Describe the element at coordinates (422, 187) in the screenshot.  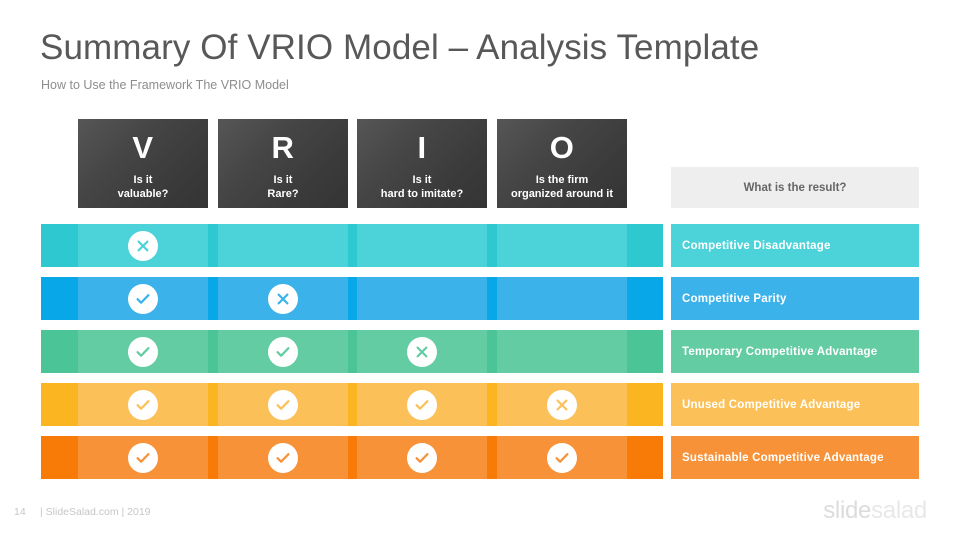
I see `vrio-question: Is it hard to imitate?` at that location.